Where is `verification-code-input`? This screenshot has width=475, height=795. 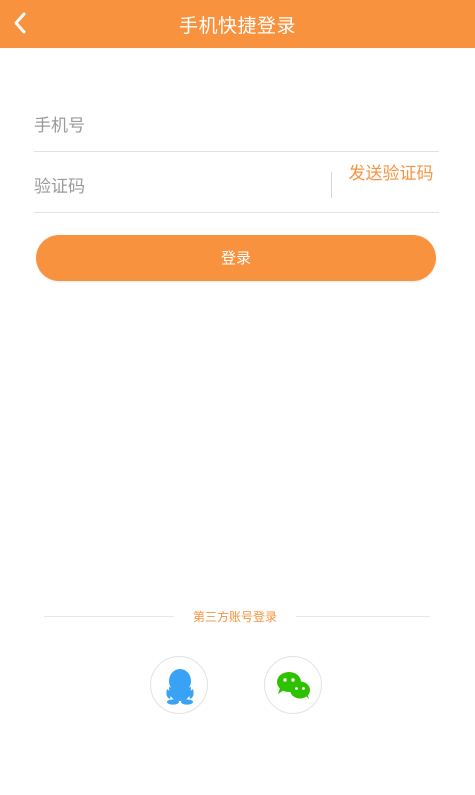
verification-code-input is located at coordinates (174, 187).